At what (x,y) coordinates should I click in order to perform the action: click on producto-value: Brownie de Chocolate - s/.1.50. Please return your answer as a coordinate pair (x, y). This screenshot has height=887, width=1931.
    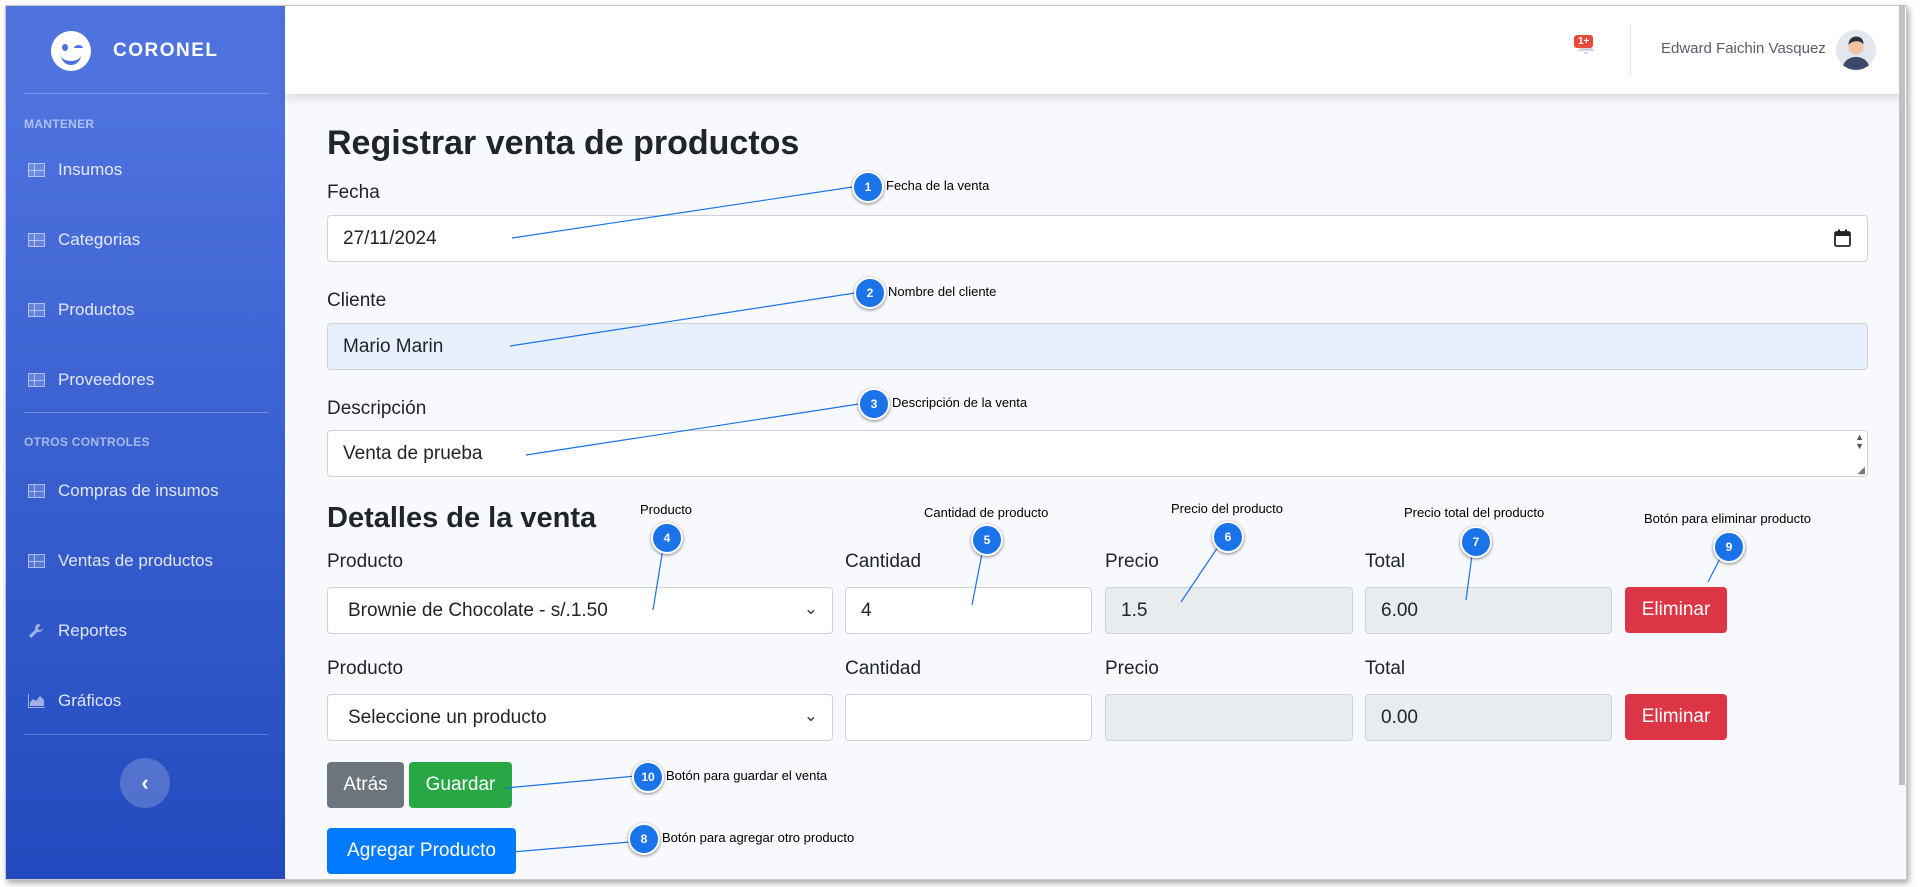
    Looking at the image, I should click on (478, 610).